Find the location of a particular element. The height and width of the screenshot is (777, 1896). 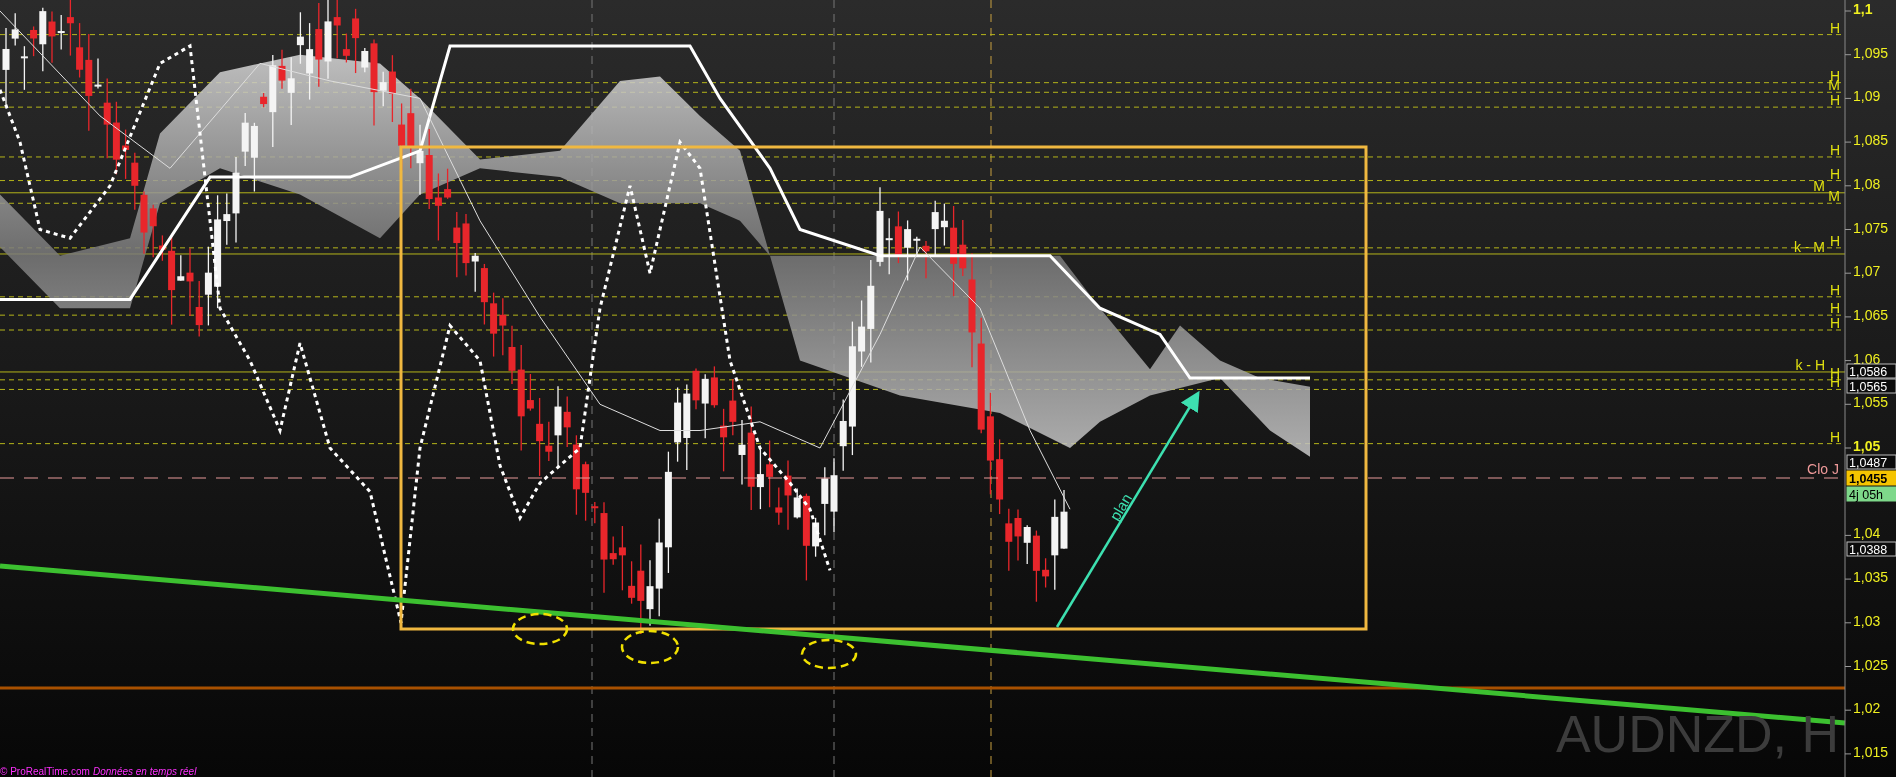

price-tag: 1,0487 is located at coordinates (1871, 462).